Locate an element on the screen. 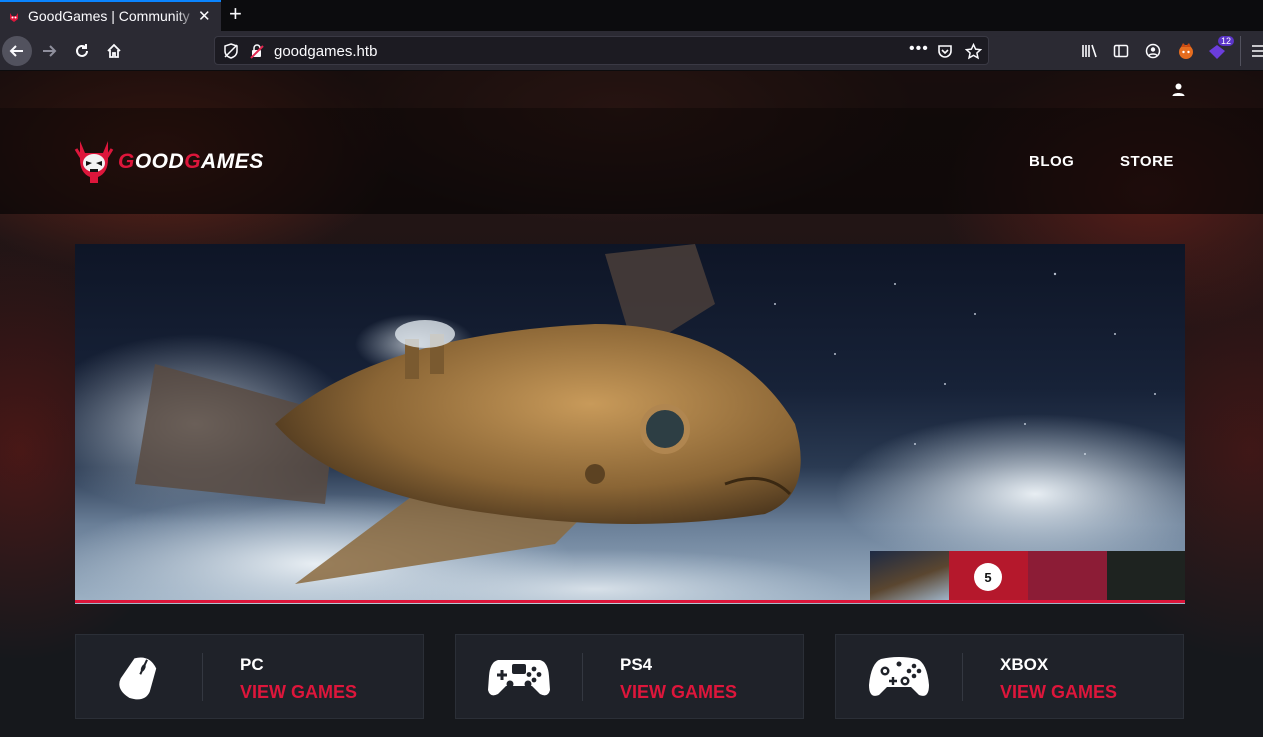  pocket-icon is located at coordinates (945, 51).